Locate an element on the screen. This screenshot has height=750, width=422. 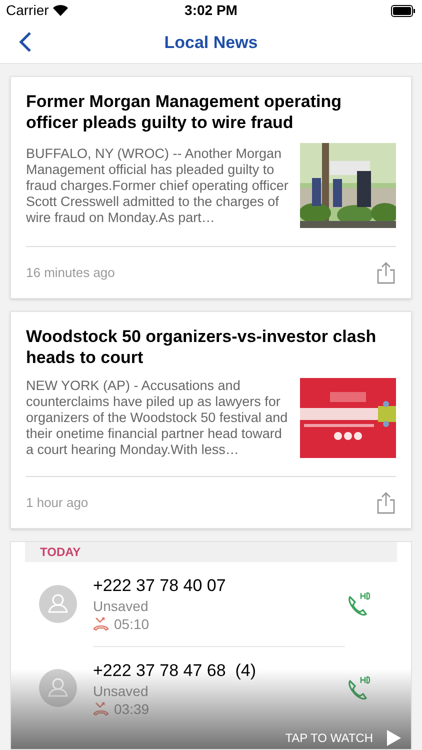
section-header: TODAY is located at coordinates (211, 552).